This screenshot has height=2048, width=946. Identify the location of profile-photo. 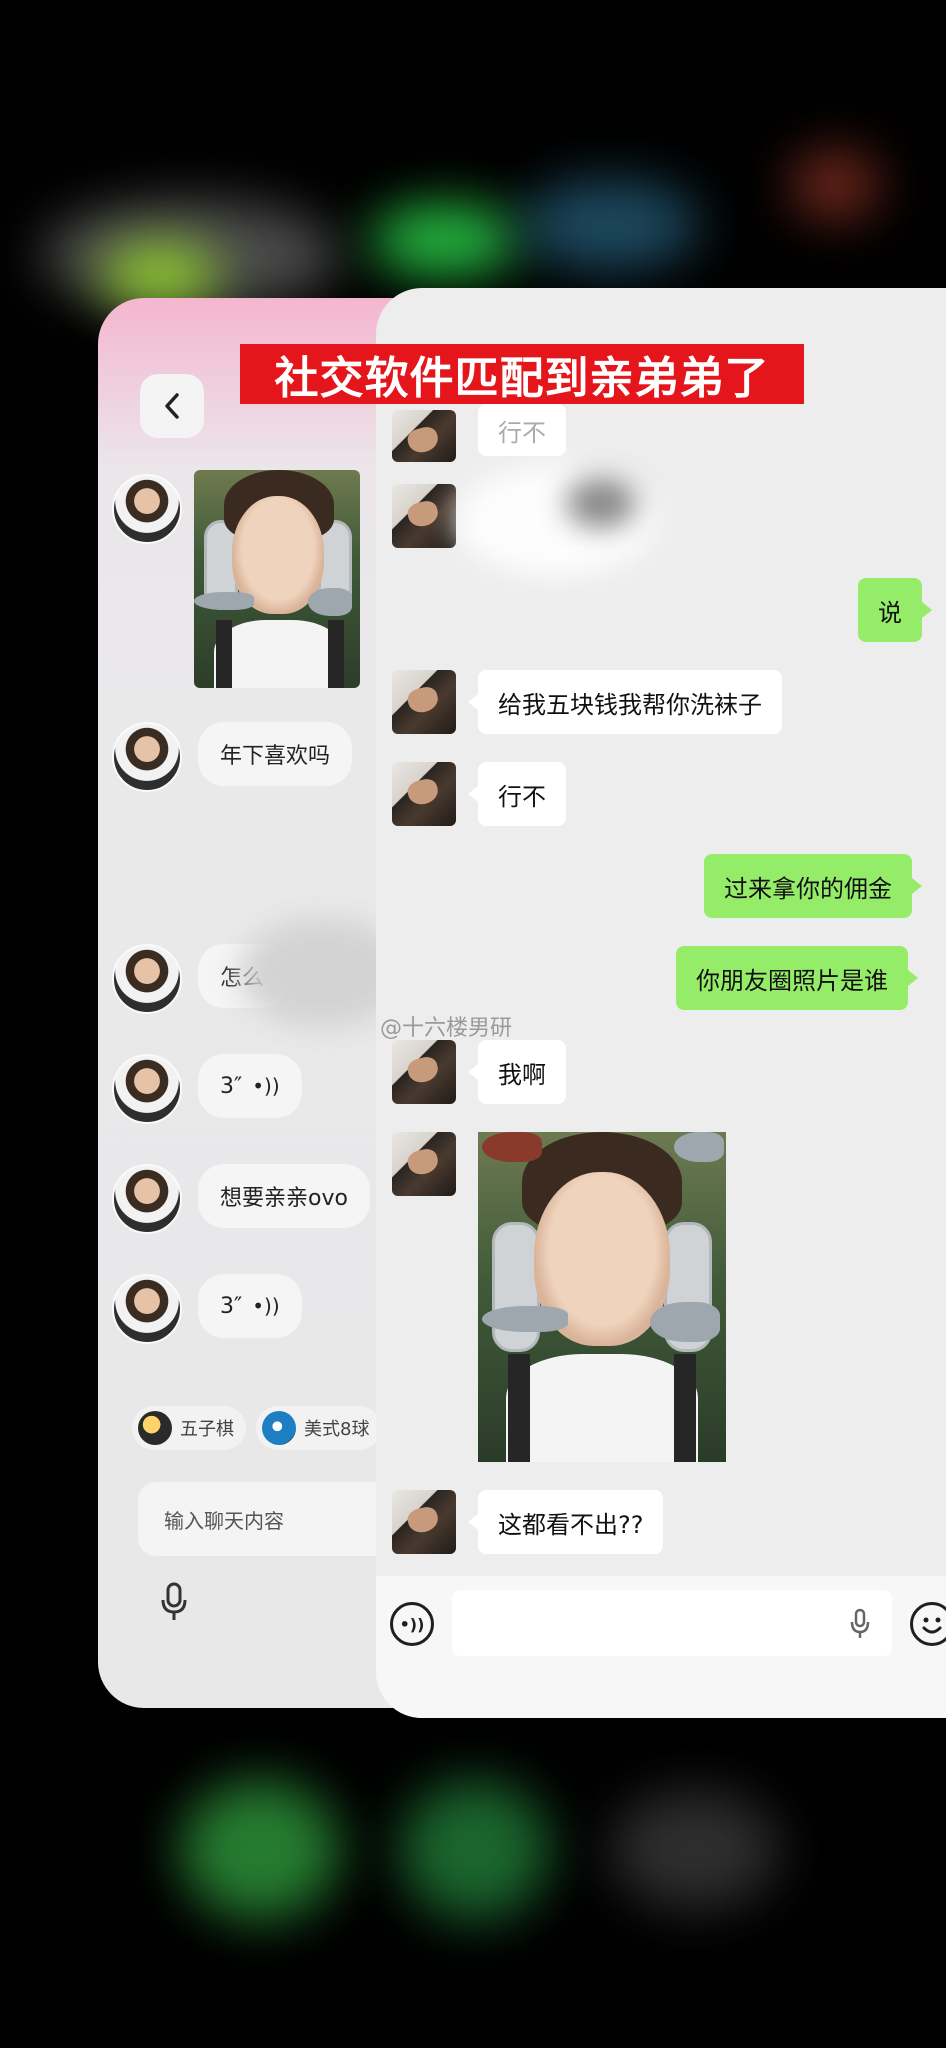
(277, 579).